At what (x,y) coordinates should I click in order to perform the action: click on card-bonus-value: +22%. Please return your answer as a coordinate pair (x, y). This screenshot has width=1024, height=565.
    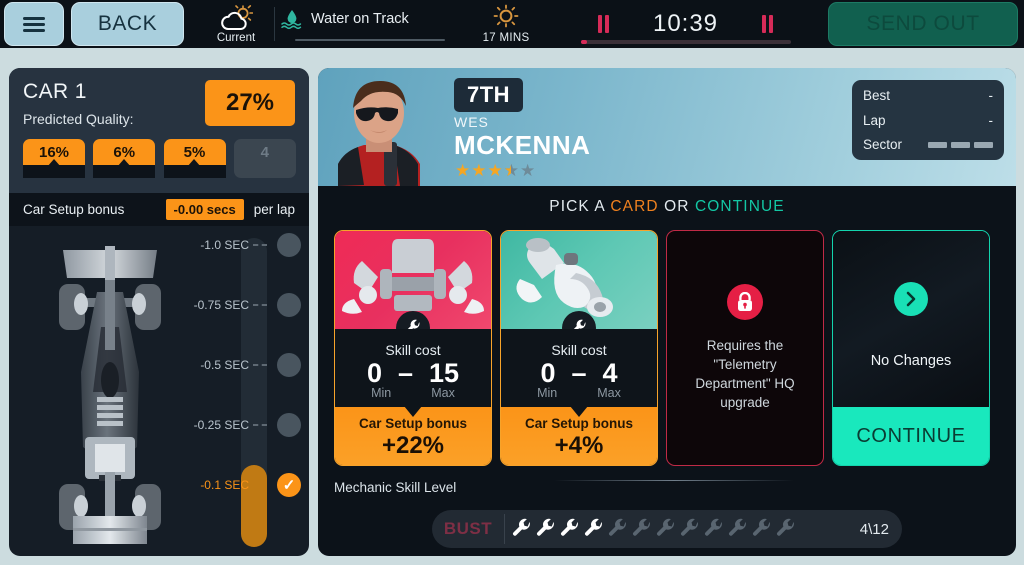
    Looking at the image, I should click on (413, 445).